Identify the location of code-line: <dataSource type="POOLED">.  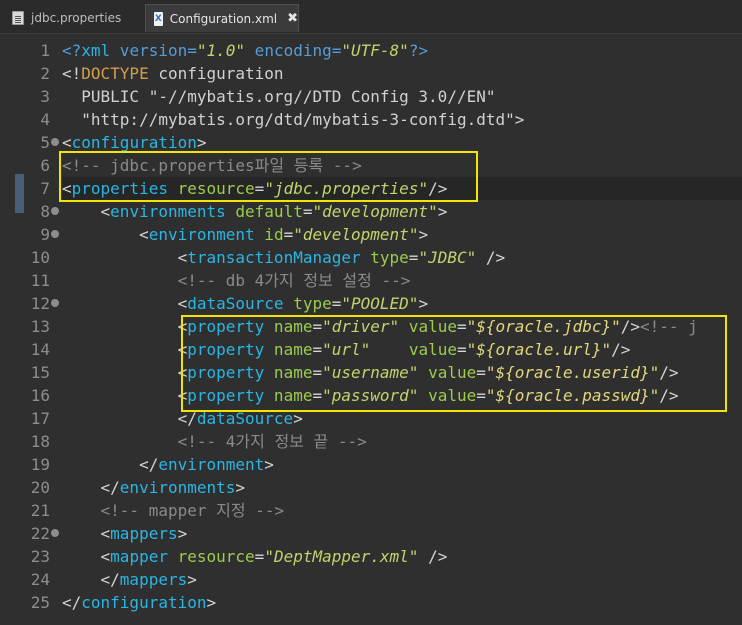
(245, 303).